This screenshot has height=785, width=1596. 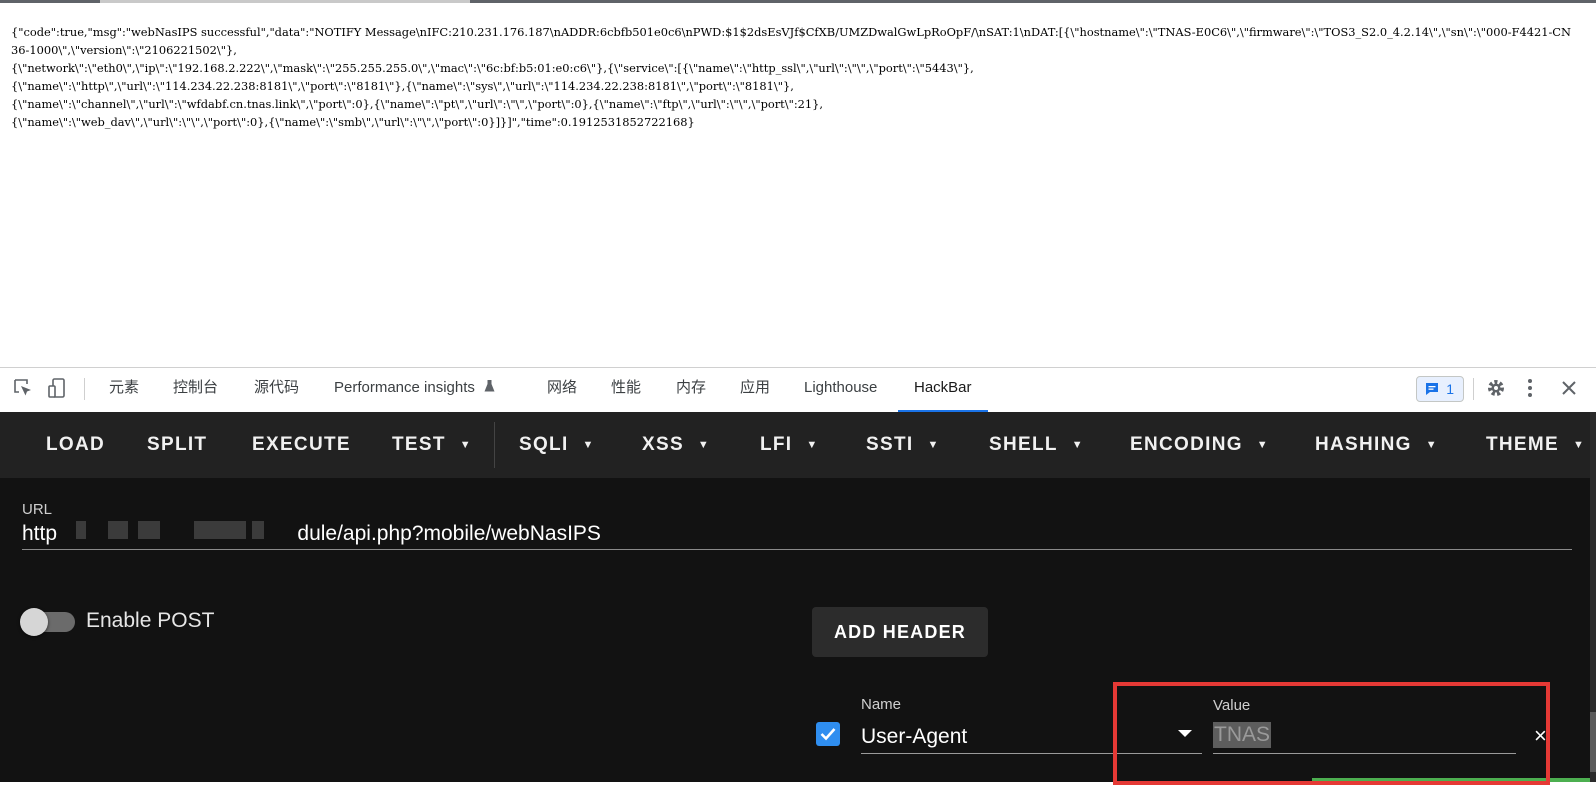 I want to click on device-toggle-icon, so click(x=57, y=388).